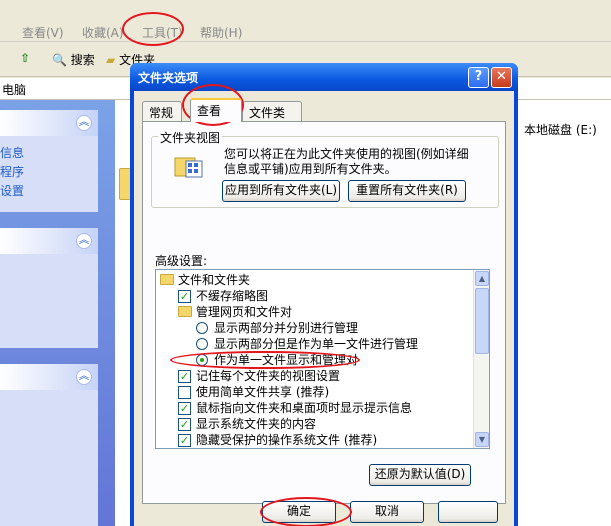 The width and height of the screenshot is (611, 526). What do you see at coordinates (468, 512) in the screenshot?
I see `apply-button` at bounding box center [468, 512].